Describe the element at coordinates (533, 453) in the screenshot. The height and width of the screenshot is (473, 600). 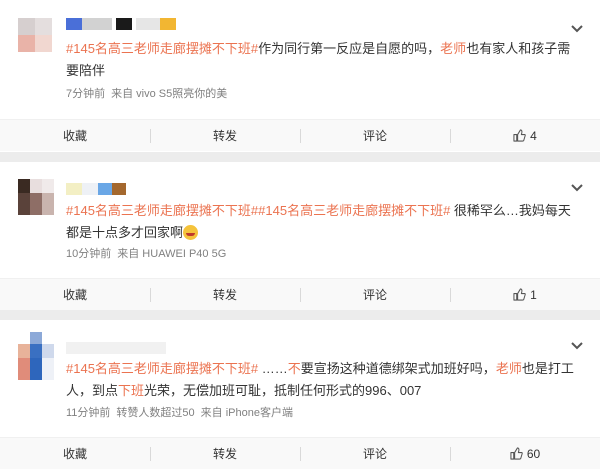
I see `like-count: 60` at that location.